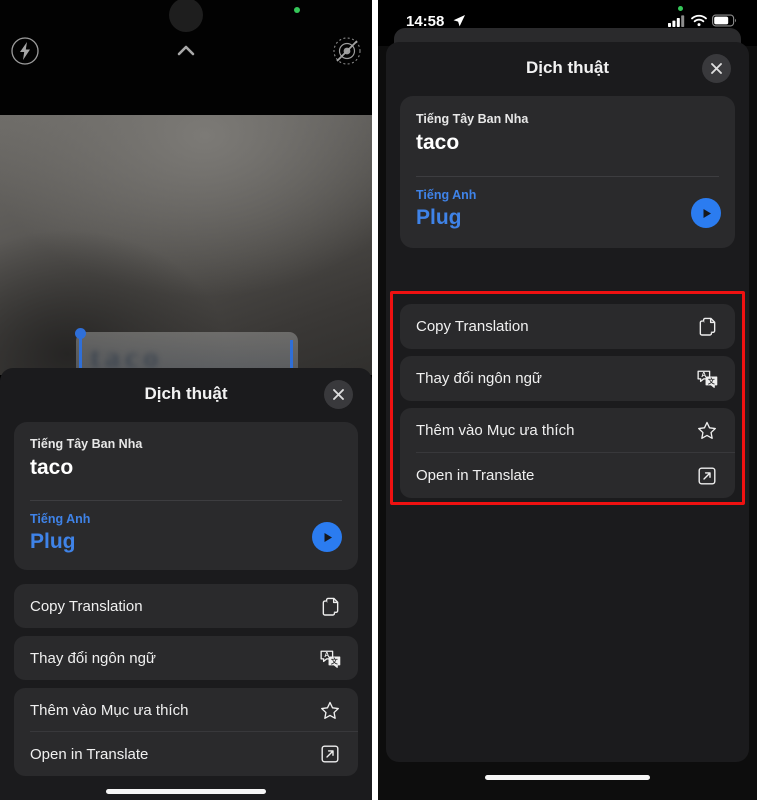  What do you see at coordinates (86, 606) in the screenshot?
I see `left-action-label: Copy Translation` at bounding box center [86, 606].